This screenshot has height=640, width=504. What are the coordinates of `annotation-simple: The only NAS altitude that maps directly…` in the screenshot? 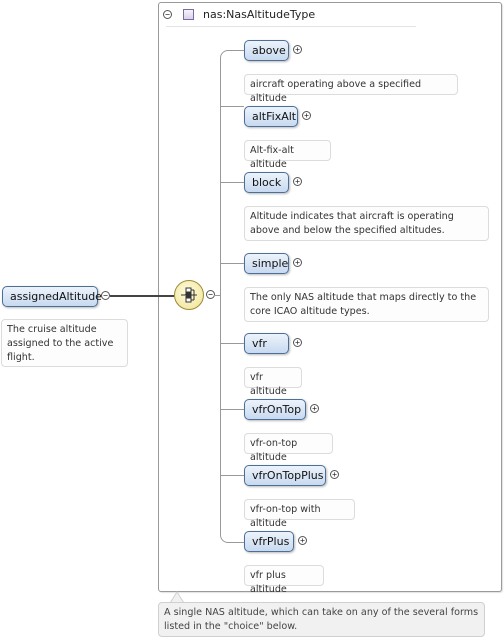 It's located at (366, 304).